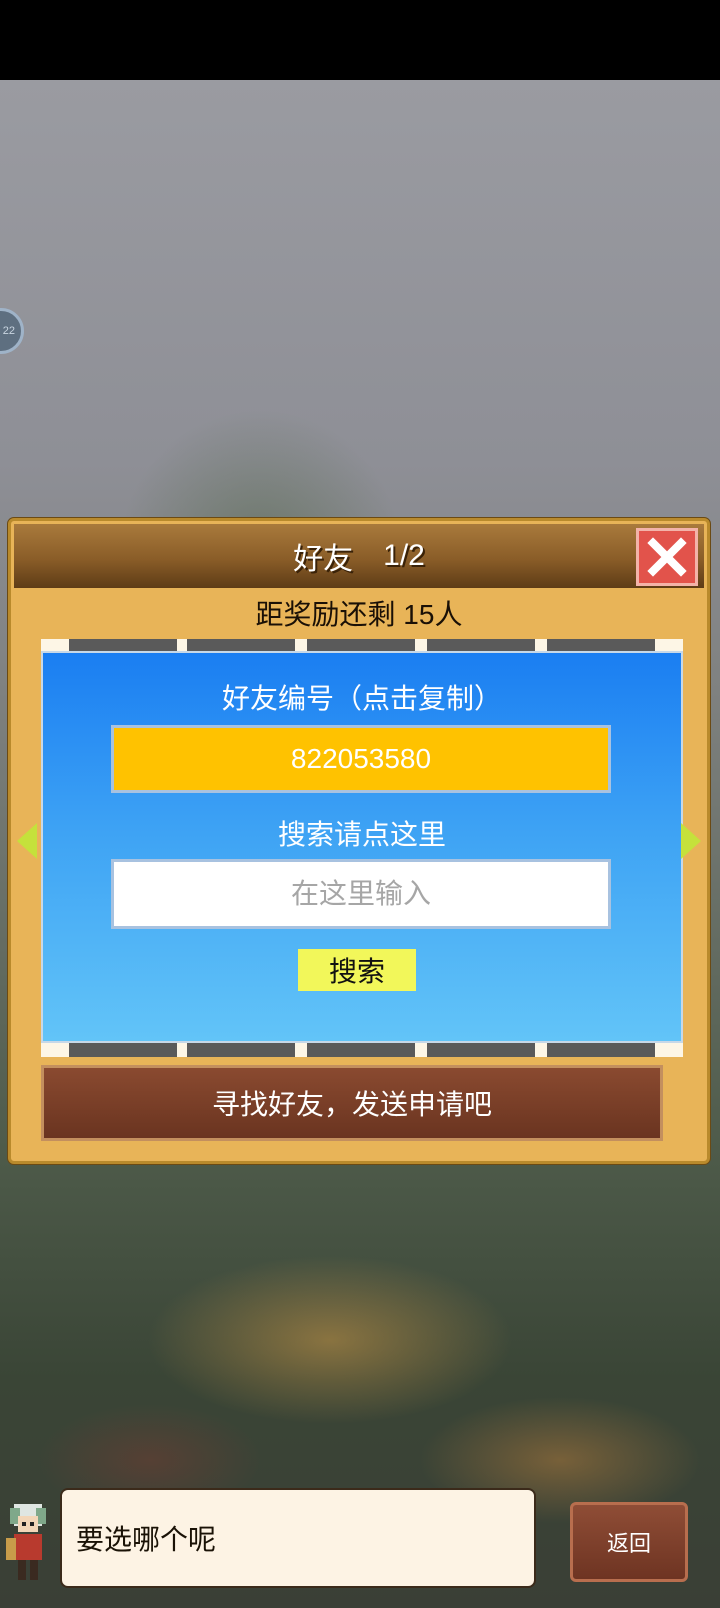 The height and width of the screenshot is (1608, 720). Describe the element at coordinates (361, 894) in the screenshot. I see `search-input` at that location.